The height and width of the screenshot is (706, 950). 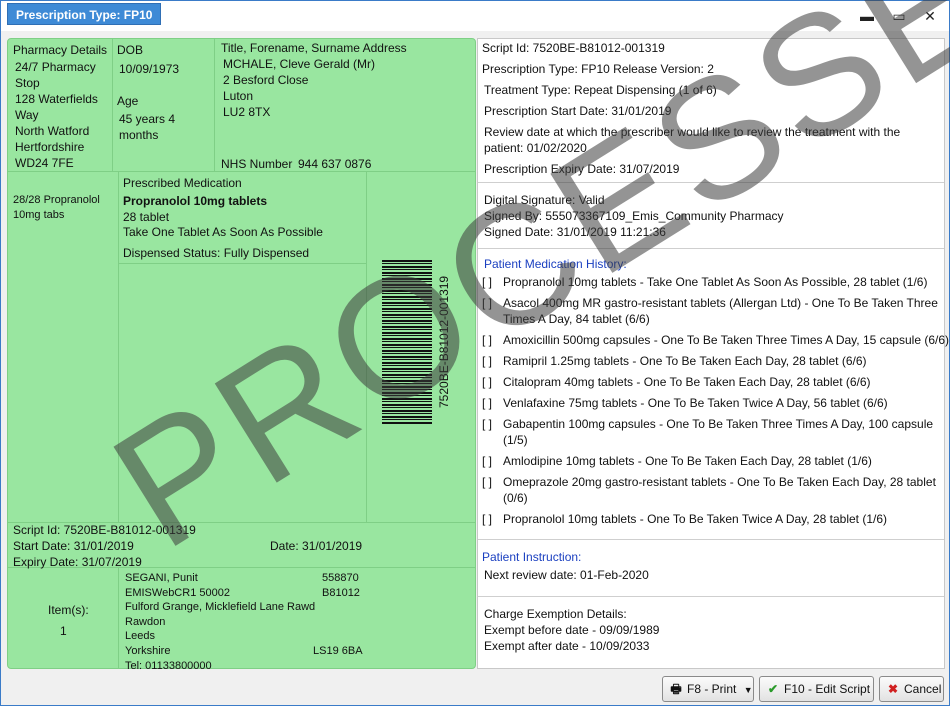 I want to click on prescriber-postcode: LS19 6BA, so click(x=338, y=651).